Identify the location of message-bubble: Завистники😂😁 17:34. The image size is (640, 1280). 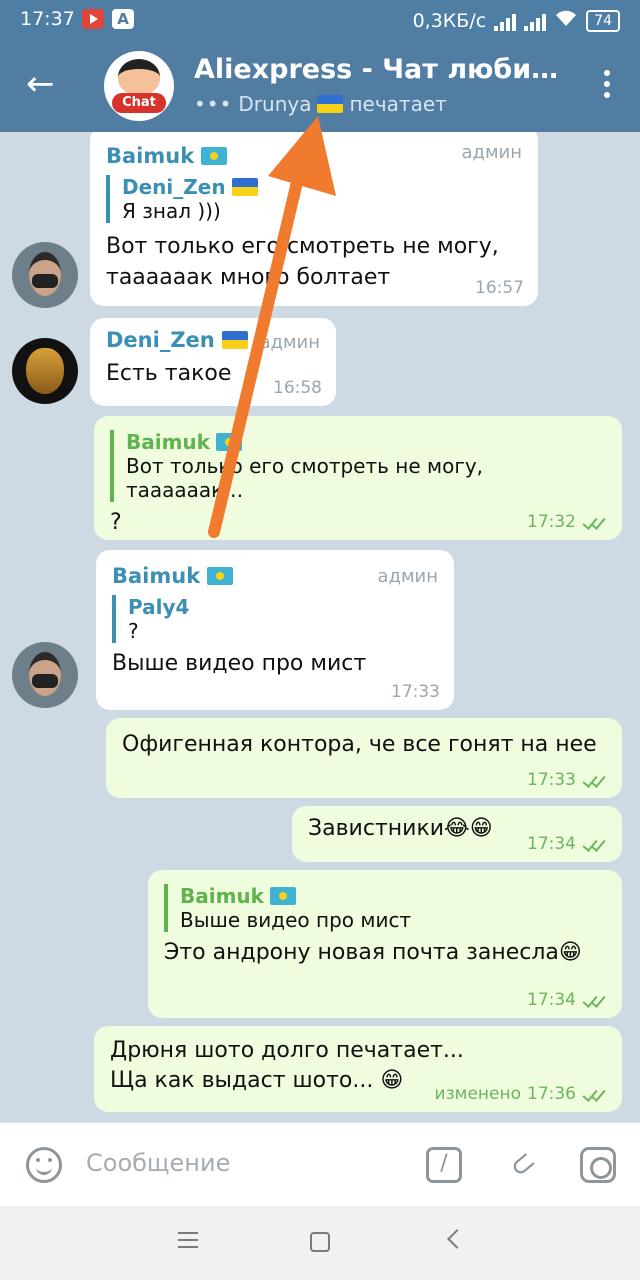
(457, 834).